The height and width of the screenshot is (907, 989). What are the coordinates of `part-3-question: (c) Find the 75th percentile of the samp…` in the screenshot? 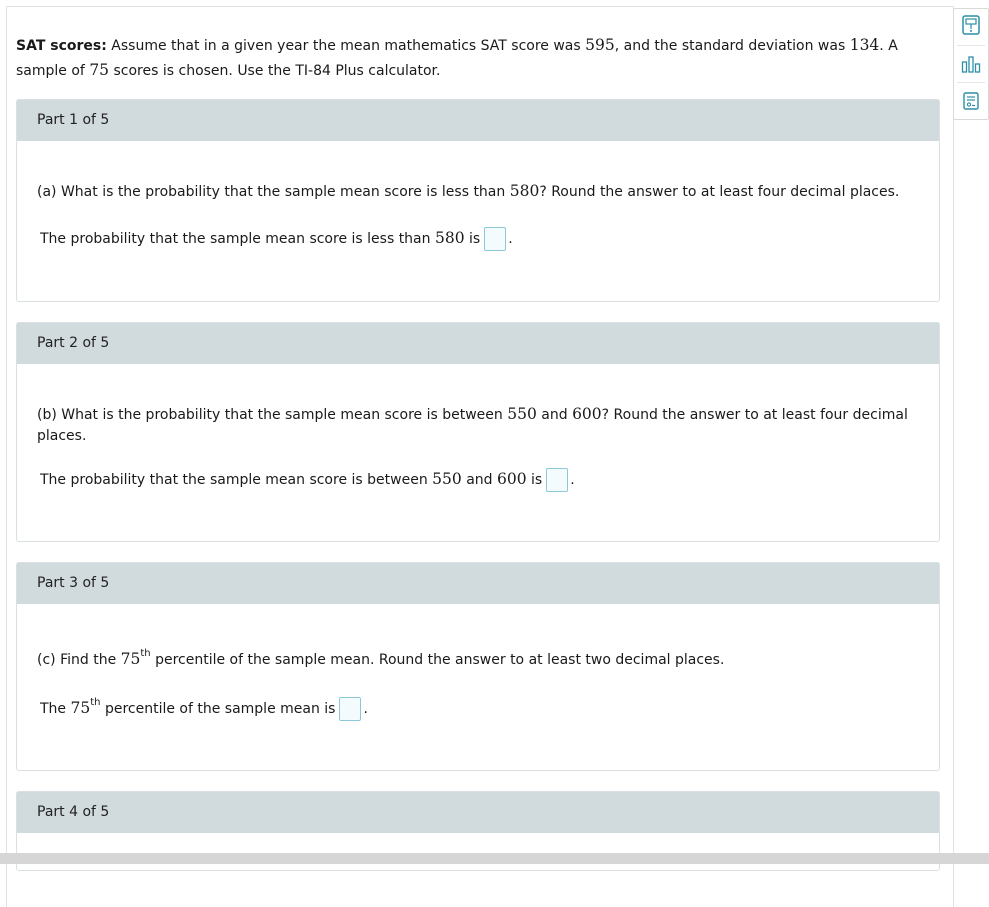 It's located at (381, 658).